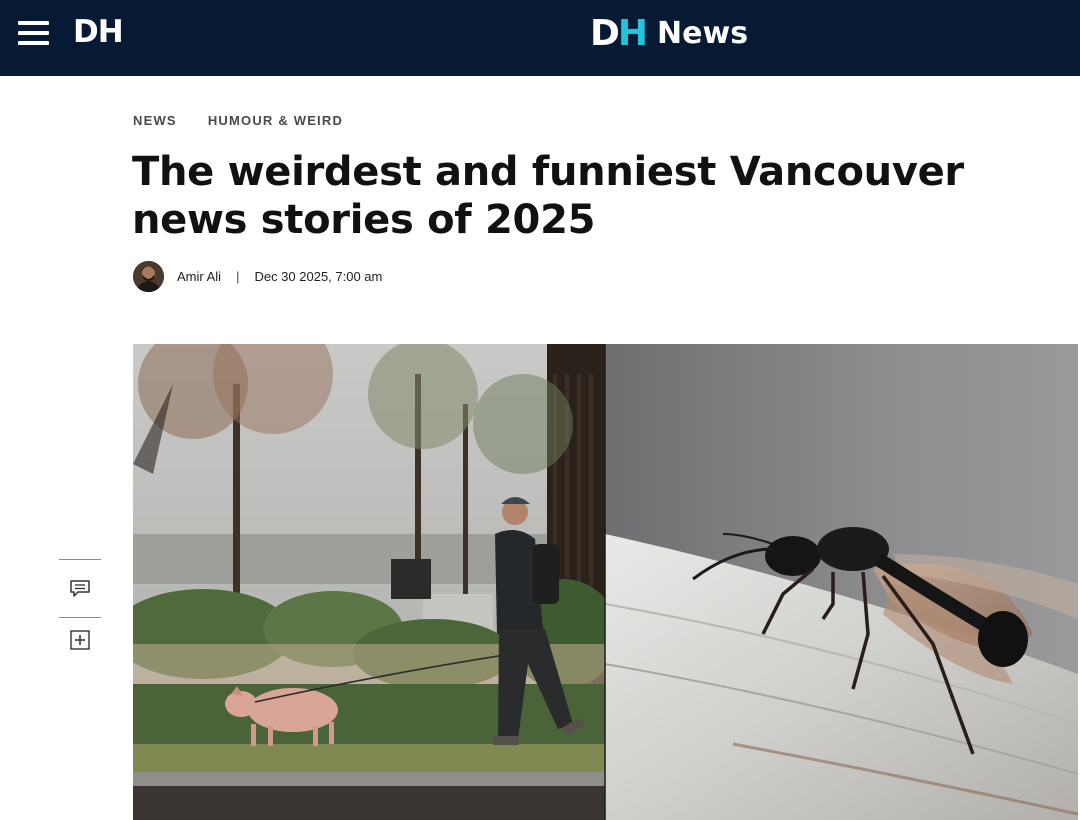  I want to click on add-icon, so click(80, 640).